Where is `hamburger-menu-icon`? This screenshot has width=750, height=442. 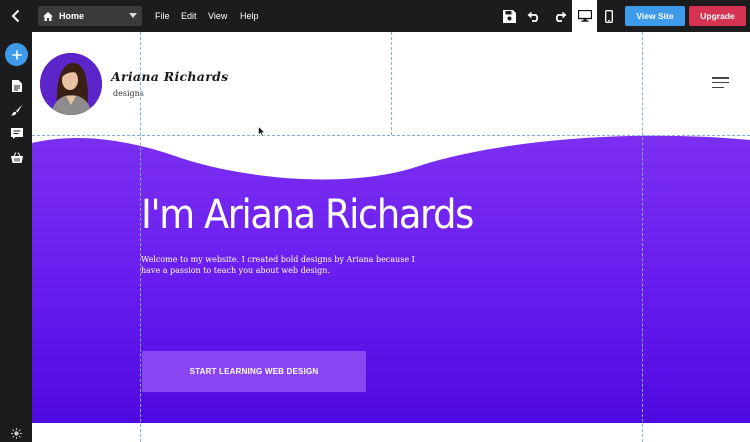
hamburger-menu-icon is located at coordinates (720, 83).